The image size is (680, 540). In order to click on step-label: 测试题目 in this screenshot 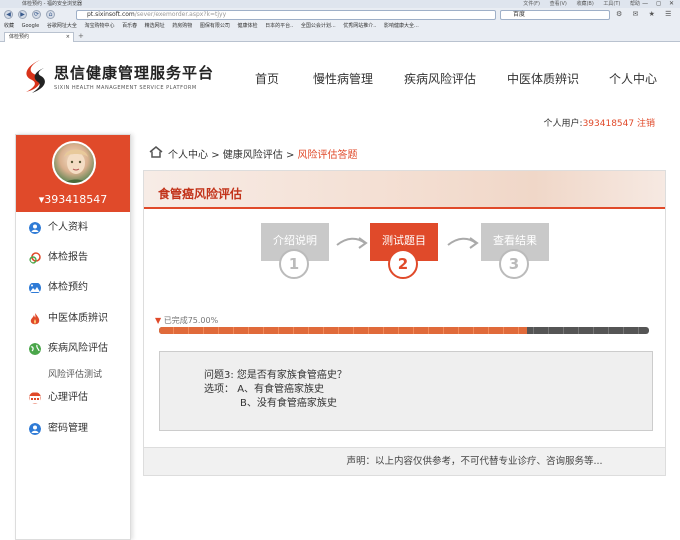, I will do `click(404, 240)`.